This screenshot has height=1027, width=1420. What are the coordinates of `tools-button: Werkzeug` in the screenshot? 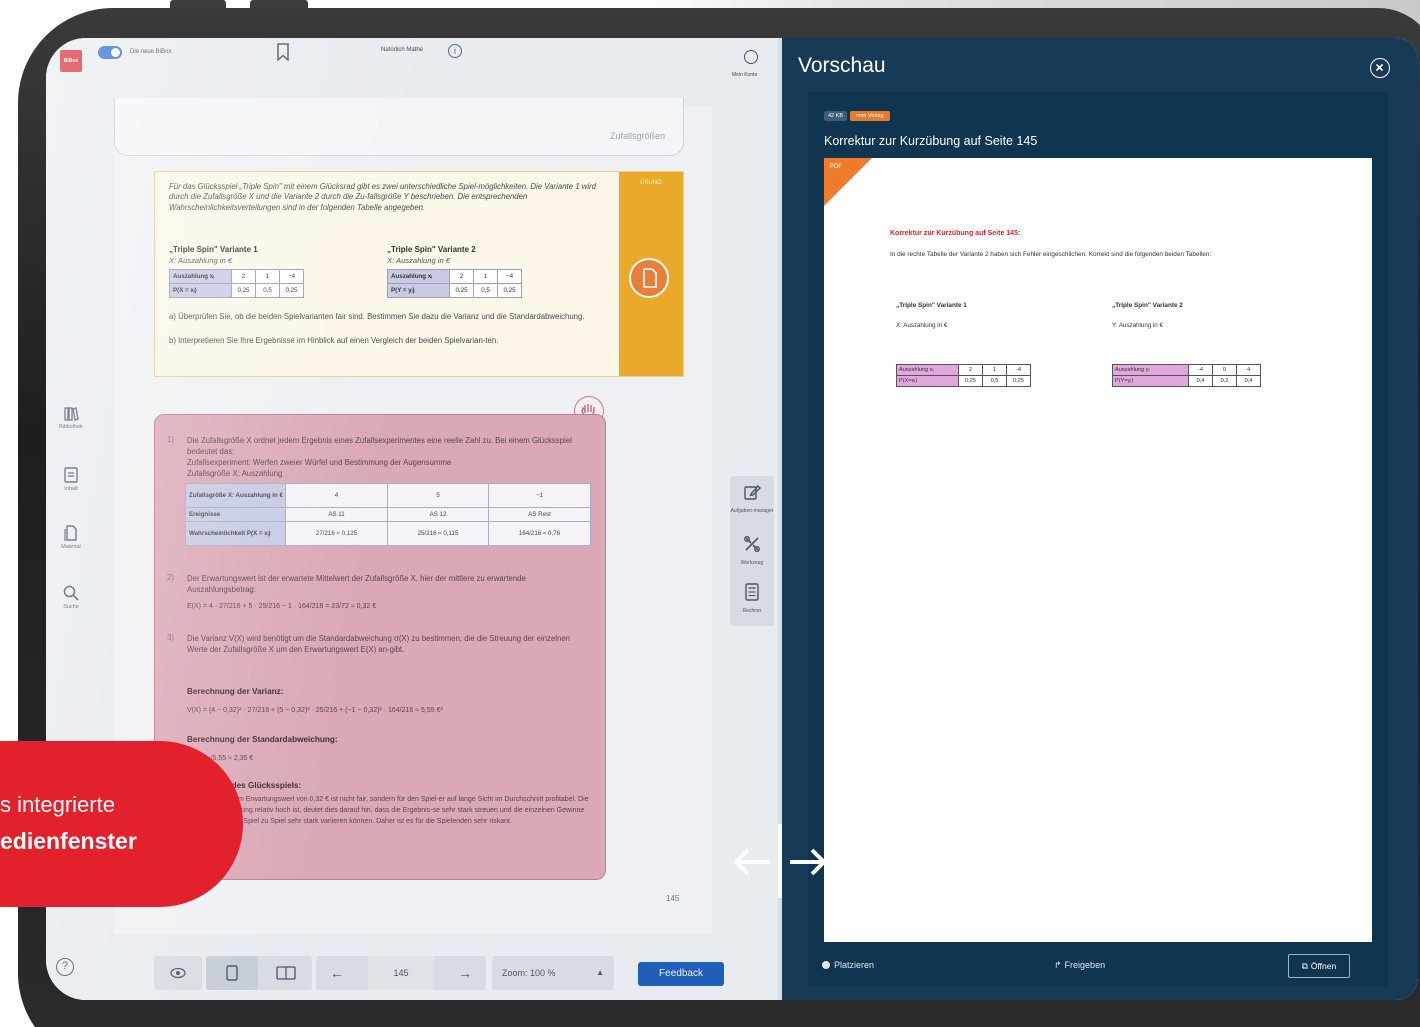 It's located at (752, 550).